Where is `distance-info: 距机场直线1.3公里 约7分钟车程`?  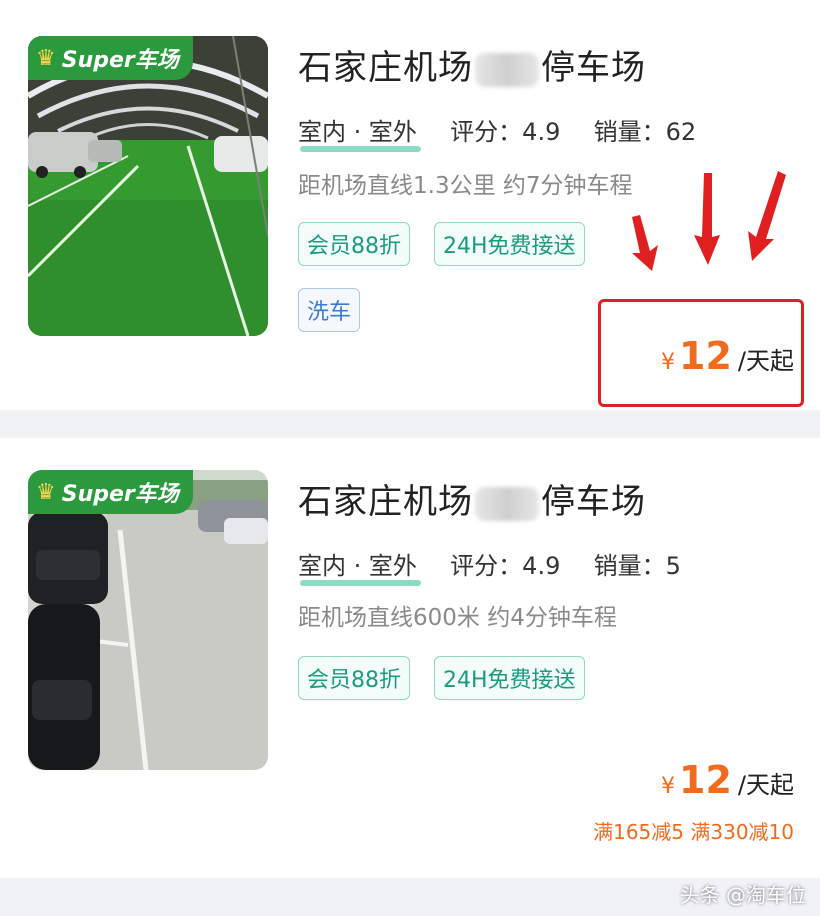
distance-info: 距机场直线1.3公里 约7分钟车程 is located at coordinates (465, 186).